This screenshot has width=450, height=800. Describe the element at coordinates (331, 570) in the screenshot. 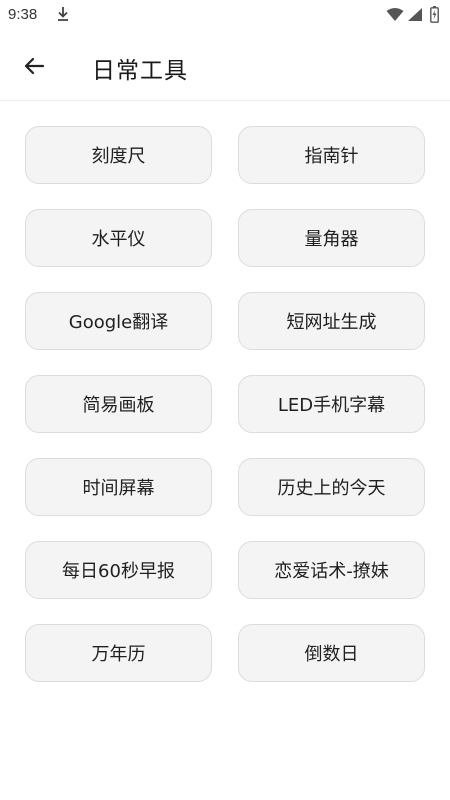

I see `tool-love-talk-button: 恋爱话术-撩妹` at that location.